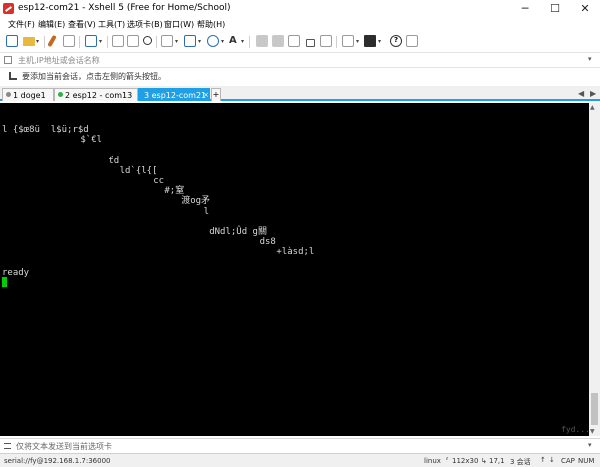  I want to click on session-icon, so click(8, 60).